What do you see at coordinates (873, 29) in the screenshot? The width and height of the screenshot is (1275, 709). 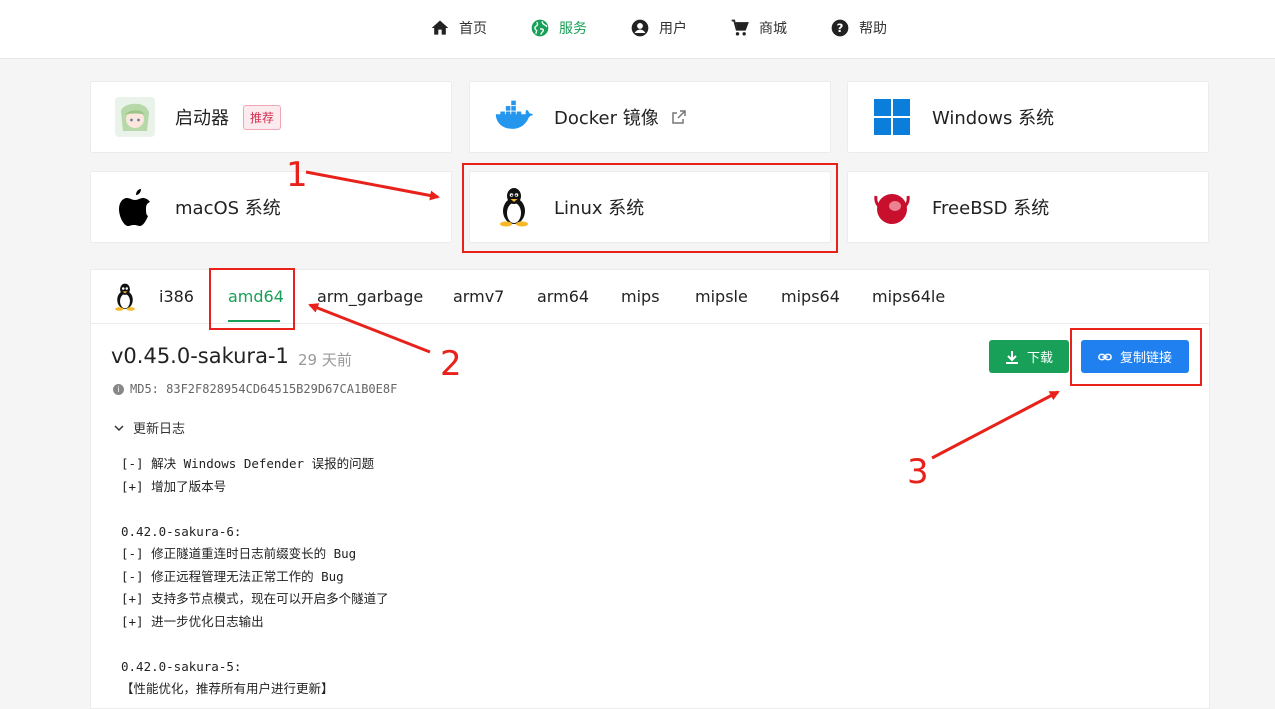 I see `nav-item-label: 帮助` at bounding box center [873, 29].